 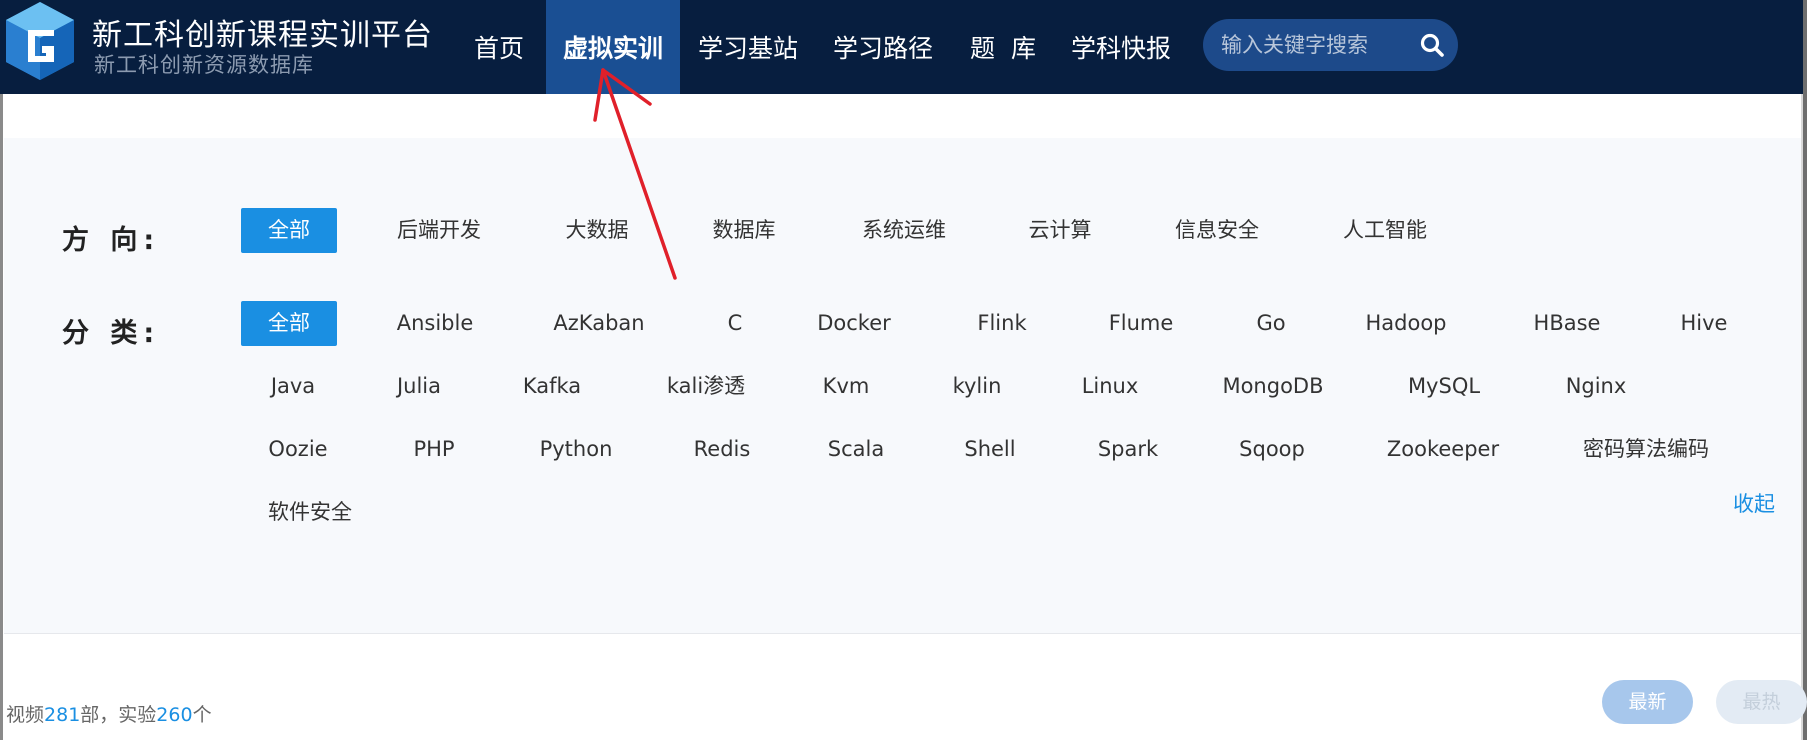 I want to click on nav-item-discipline-news: 学科快报, so click(x=1121, y=47).